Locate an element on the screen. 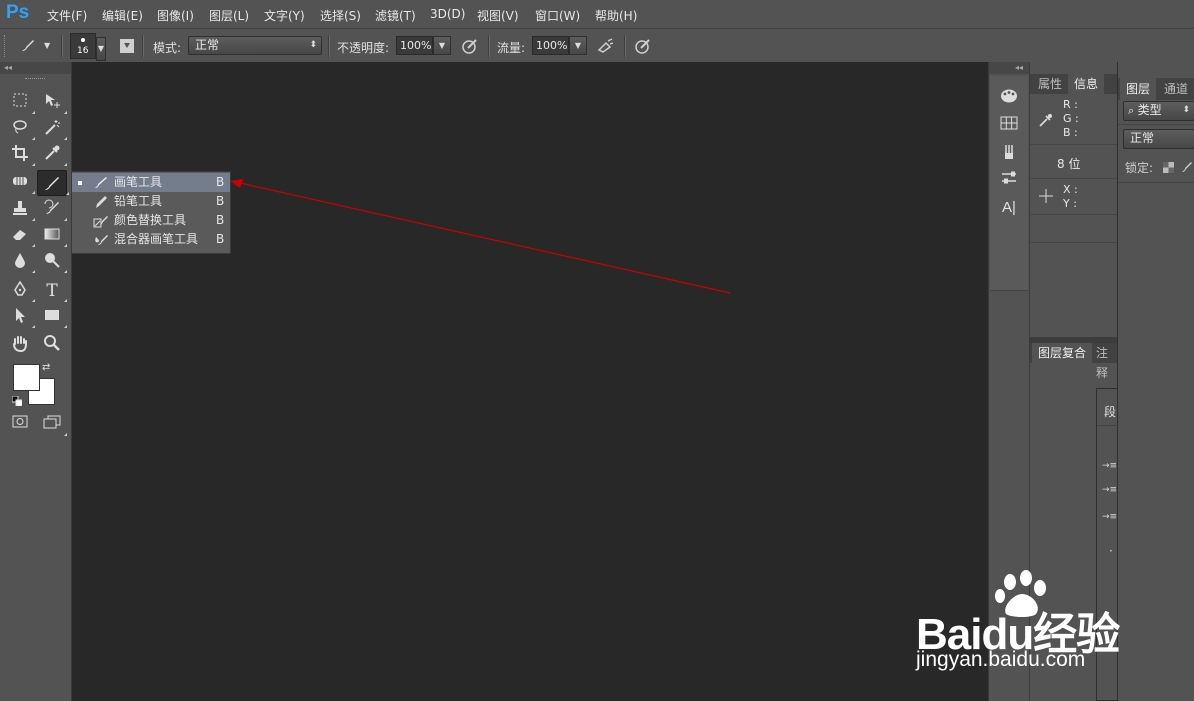  adjustments-sliders-icon is located at coordinates (1009, 181).